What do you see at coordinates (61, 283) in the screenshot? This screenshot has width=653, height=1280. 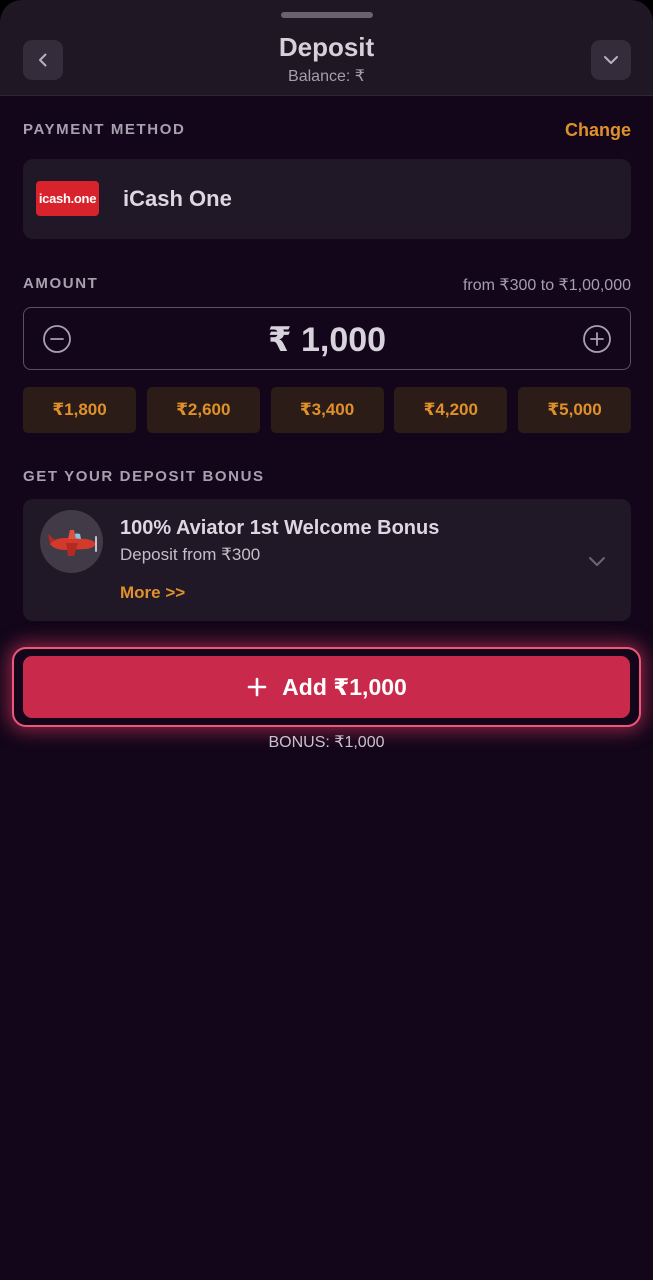 I see `amount-label: AMOUNT` at bounding box center [61, 283].